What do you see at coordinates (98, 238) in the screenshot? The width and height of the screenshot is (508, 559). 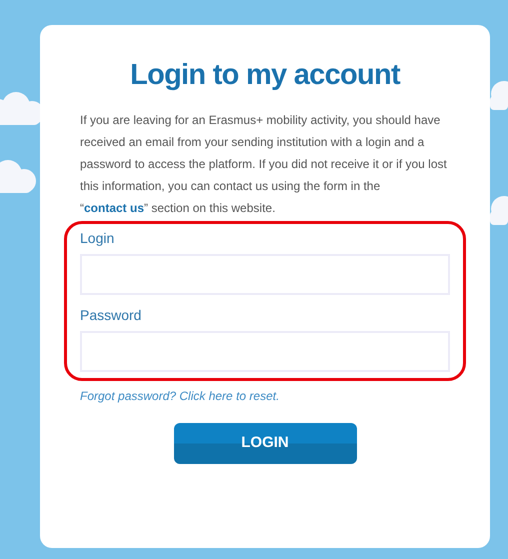 I see `field-label: Login` at bounding box center [98, 238].